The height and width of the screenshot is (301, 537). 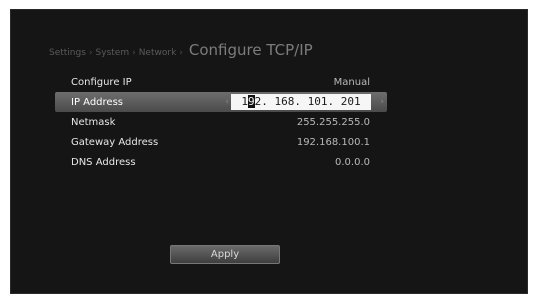 I want to click on gateway-address-value: 192.168.100.1, so click(x=333, y=142).